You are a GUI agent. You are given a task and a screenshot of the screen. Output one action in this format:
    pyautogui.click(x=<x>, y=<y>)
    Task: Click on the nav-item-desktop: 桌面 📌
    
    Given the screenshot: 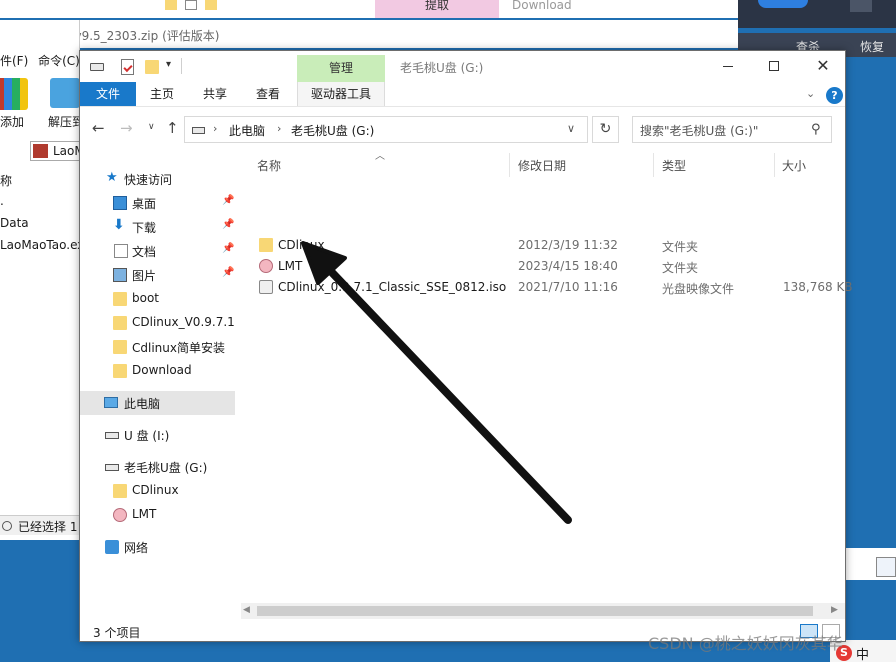 What is the action you would take?
    pyautogui.click(x=159, y=203)
    